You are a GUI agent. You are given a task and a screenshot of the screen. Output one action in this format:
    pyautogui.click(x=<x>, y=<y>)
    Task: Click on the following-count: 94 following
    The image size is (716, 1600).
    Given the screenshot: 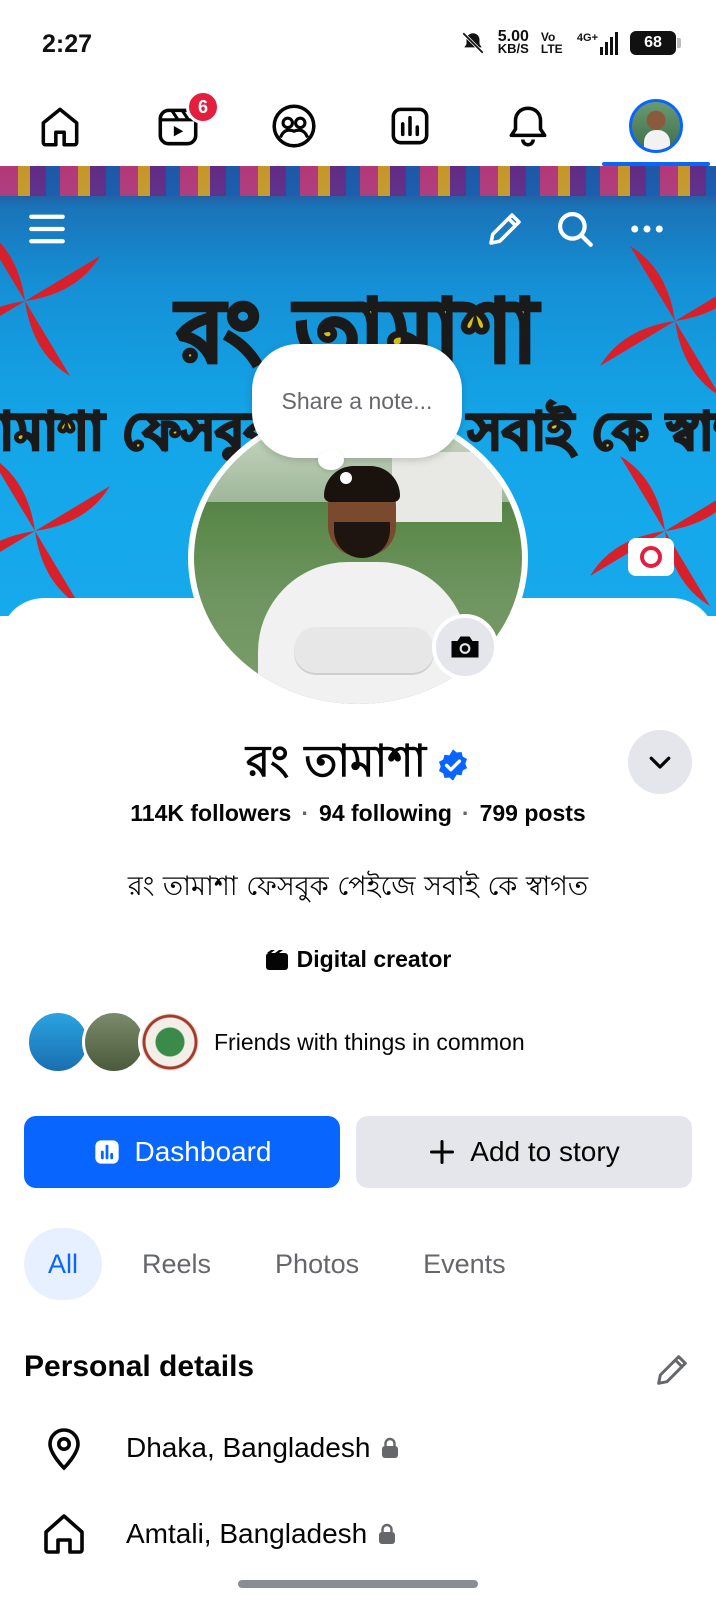 What is the action you would take?
    pyautogui.click(x=385, y=813)
    